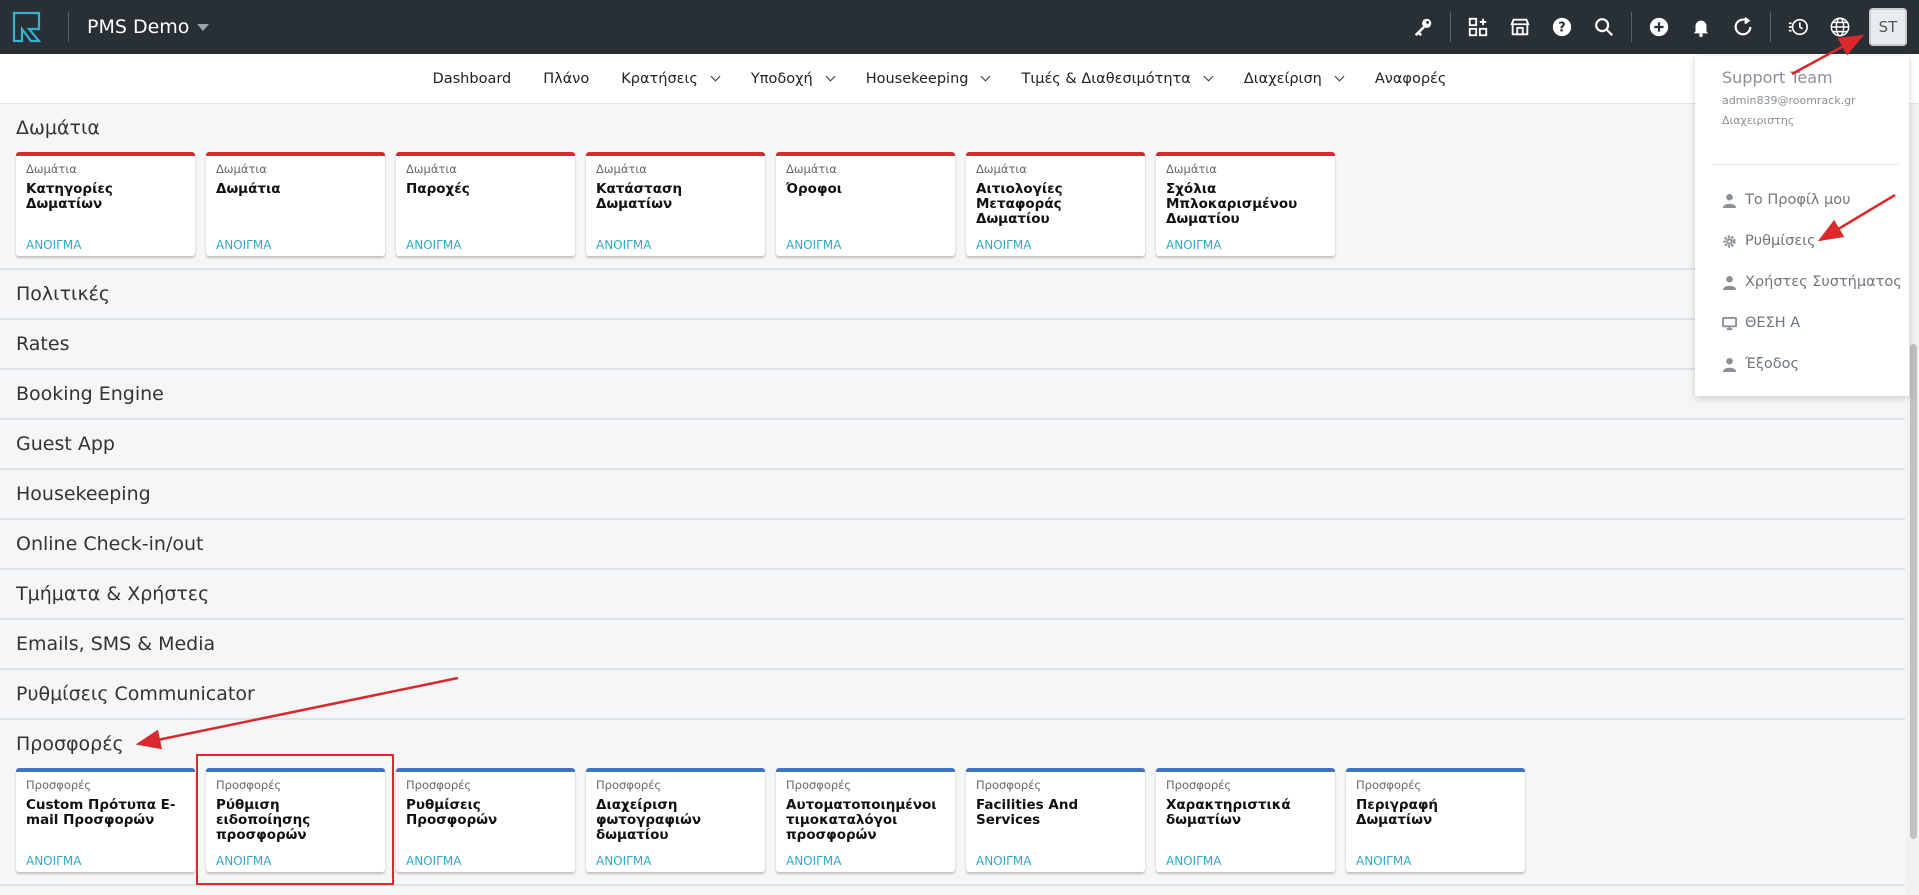  I want to click on nav-plan: Πλάνο, so click(566, 79).